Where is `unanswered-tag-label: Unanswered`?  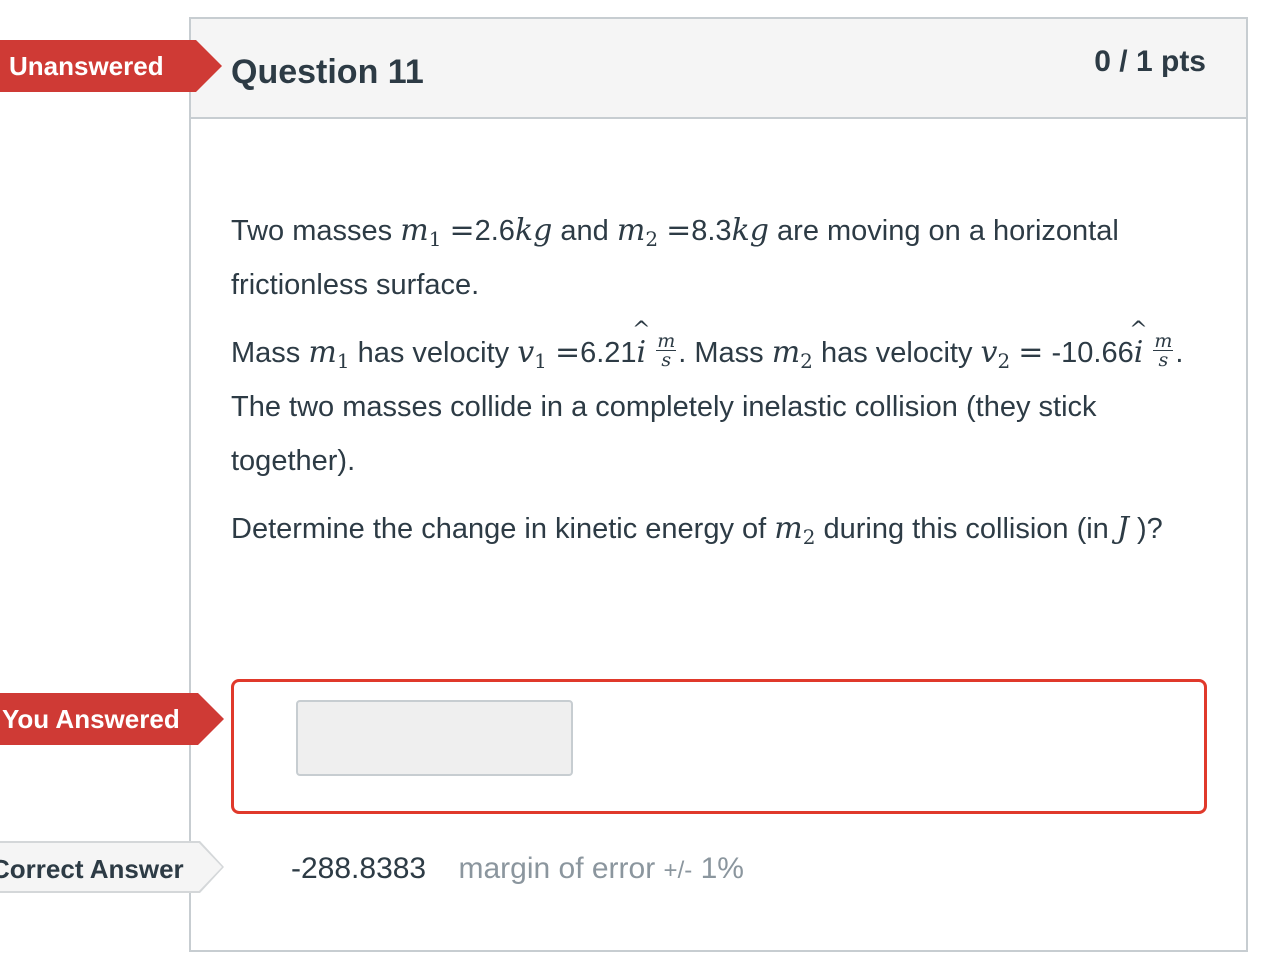
unanswered-tag-label: Unanswered is located at coordinates (86, 66).